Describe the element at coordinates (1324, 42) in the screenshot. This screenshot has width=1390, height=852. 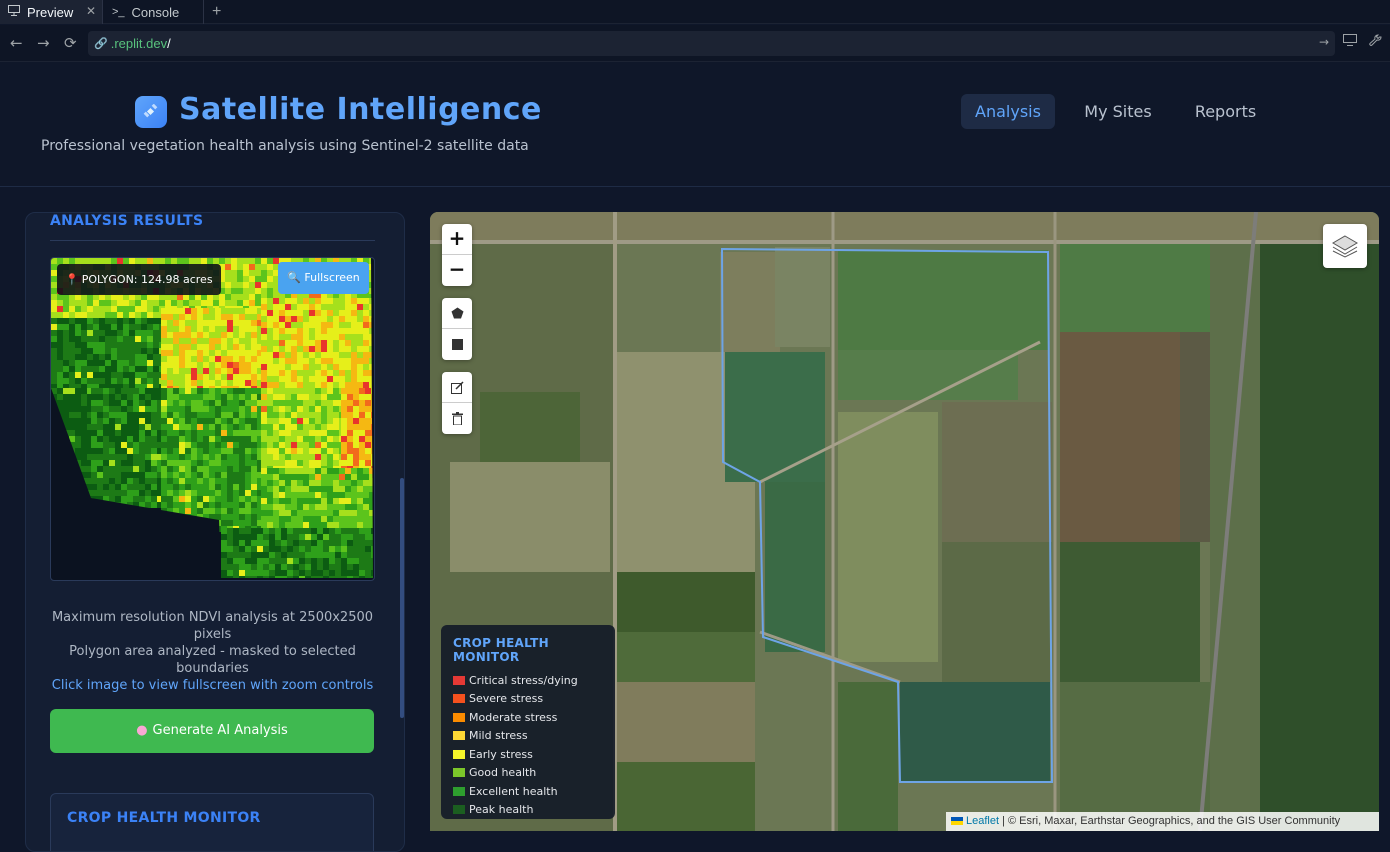
I see `open-external-icon: →` at that location.